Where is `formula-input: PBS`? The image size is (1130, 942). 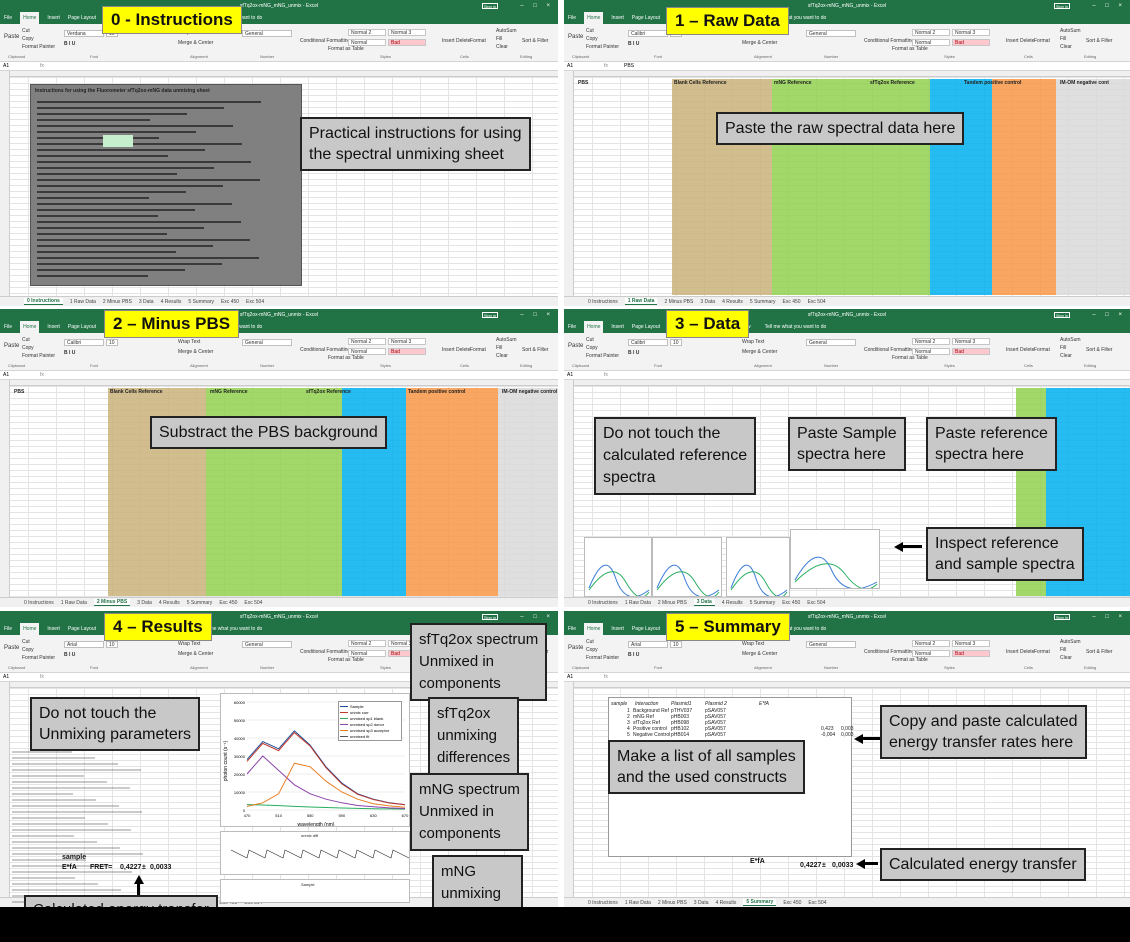 formula-input: PBS is located at coordinates (629, 66).